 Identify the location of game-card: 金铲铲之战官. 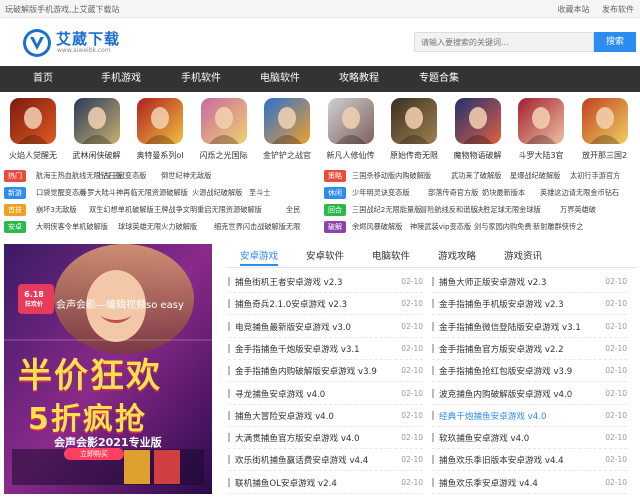
(287, 131).